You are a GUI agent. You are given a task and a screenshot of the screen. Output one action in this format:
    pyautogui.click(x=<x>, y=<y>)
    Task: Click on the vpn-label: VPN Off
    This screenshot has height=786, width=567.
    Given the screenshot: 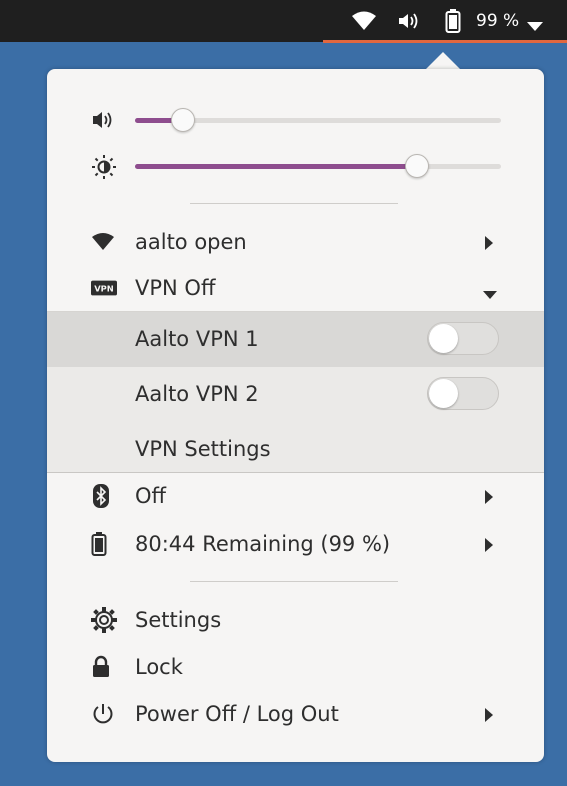 What is the action you would take?
    pyautogui.click(x=175, y=288)
    